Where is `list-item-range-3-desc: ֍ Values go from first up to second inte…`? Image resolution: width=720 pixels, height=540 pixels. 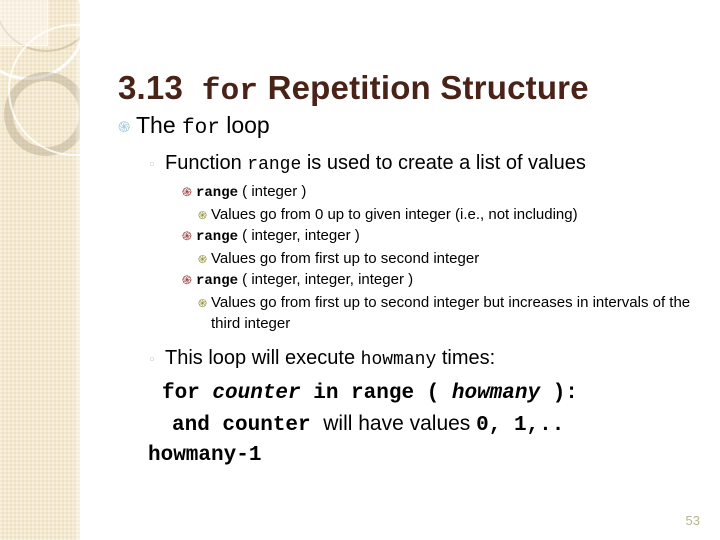
list-item-range-3-desc: ֍ Values go from first up to second inte… is located at coordinates (452, 313).